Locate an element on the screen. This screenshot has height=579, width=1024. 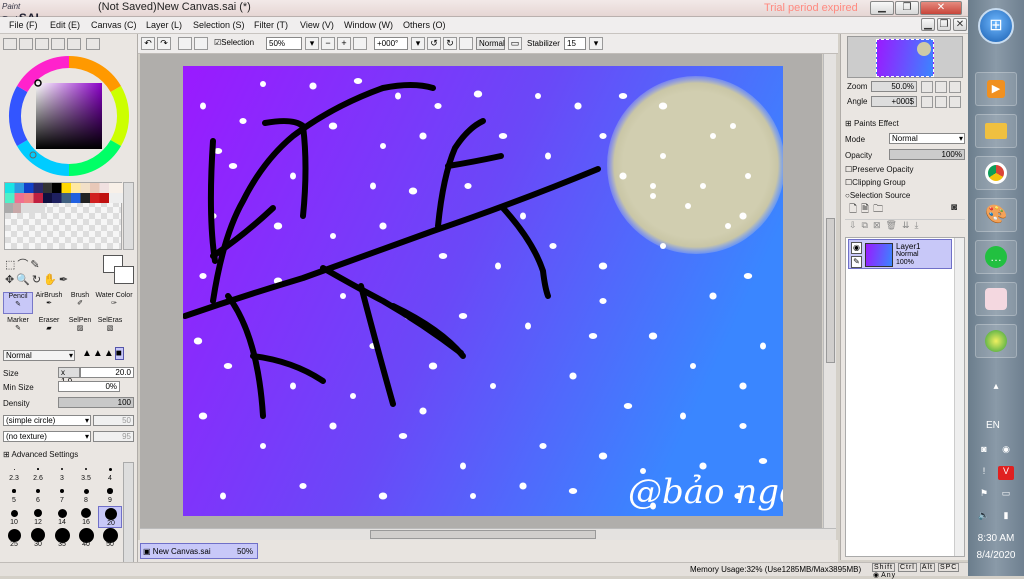
brush-edge-shapes: ▲▲▲■ is located at coordinates (103, 353).